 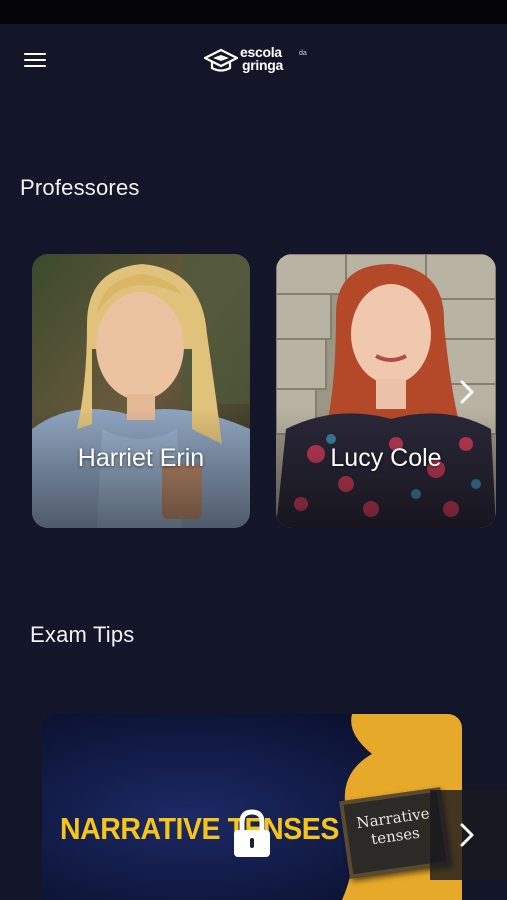 I want to click on app-logo: escola gringa da, so click(x=256, y=60).